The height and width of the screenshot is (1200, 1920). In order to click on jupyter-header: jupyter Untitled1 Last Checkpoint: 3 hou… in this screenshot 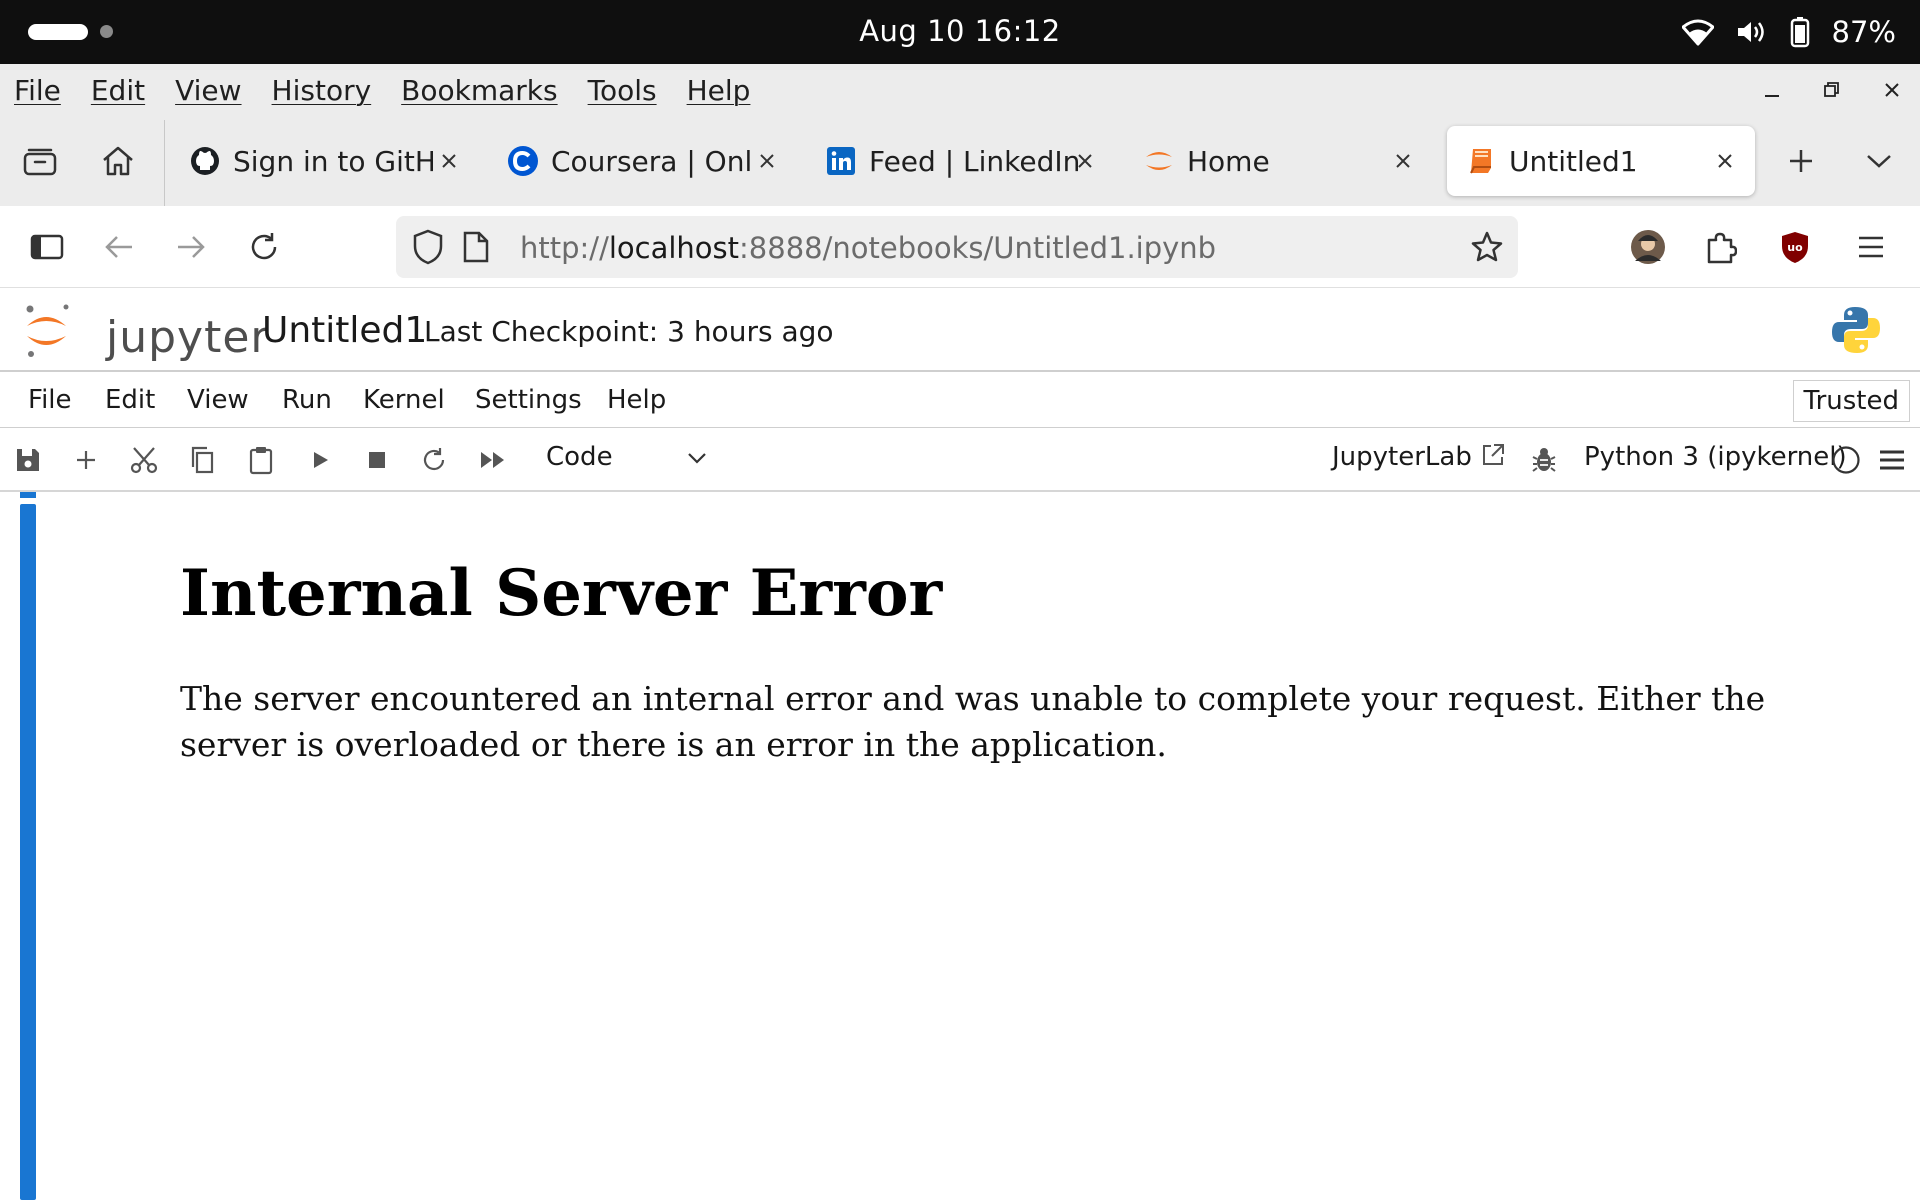, I will do `click(960, 330)`.